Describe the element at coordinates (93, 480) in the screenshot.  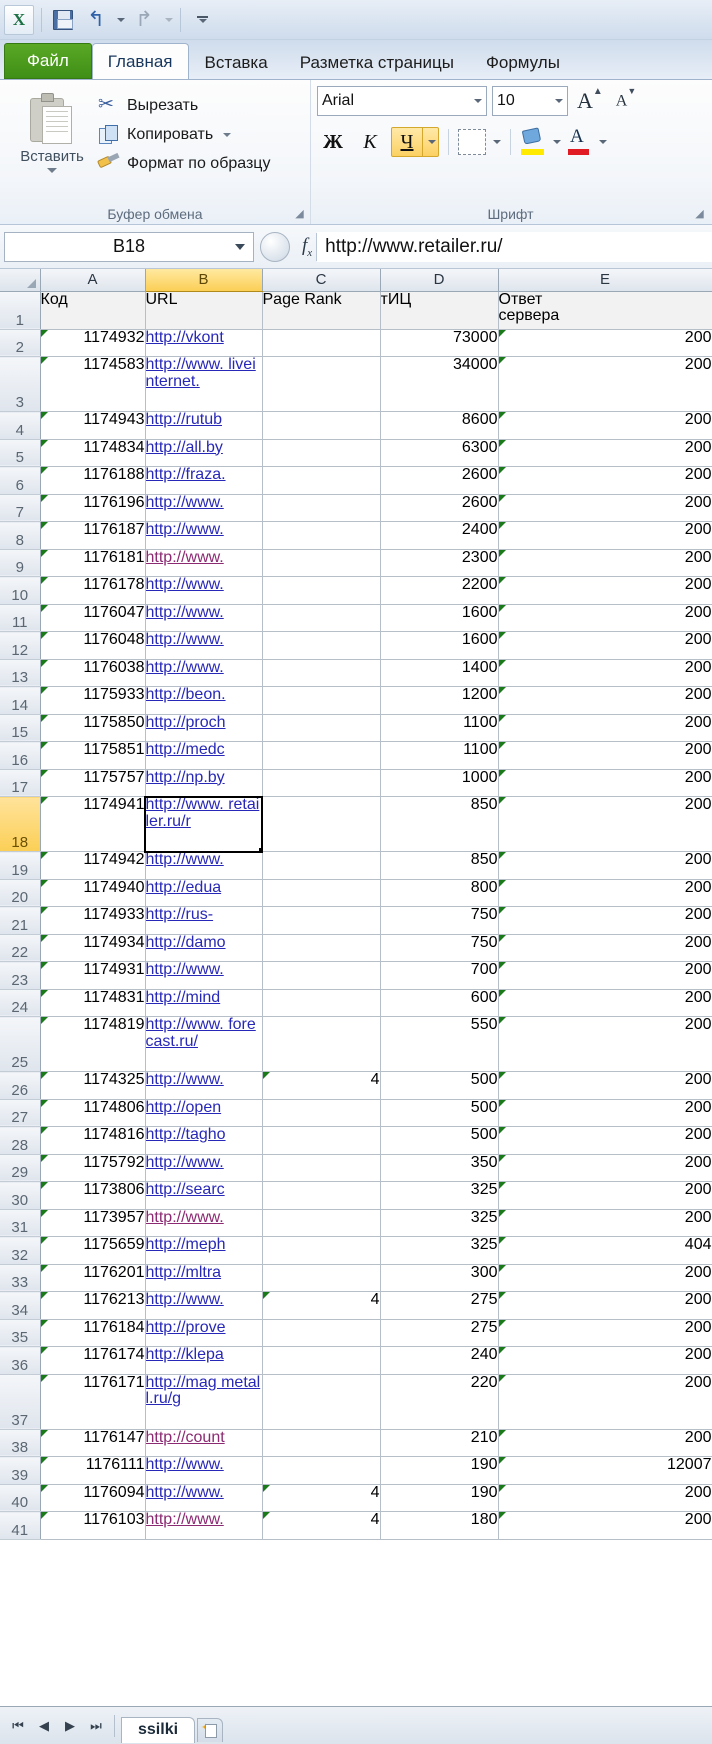
I see `cell-A6: 1176188` at that location.